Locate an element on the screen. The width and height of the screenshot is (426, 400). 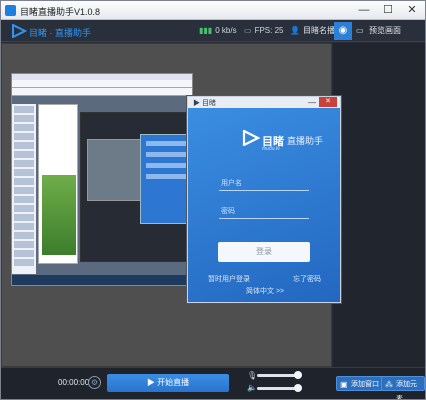
add-window-button: ▣ 添加窗口 is located at coordinates (360, 383).